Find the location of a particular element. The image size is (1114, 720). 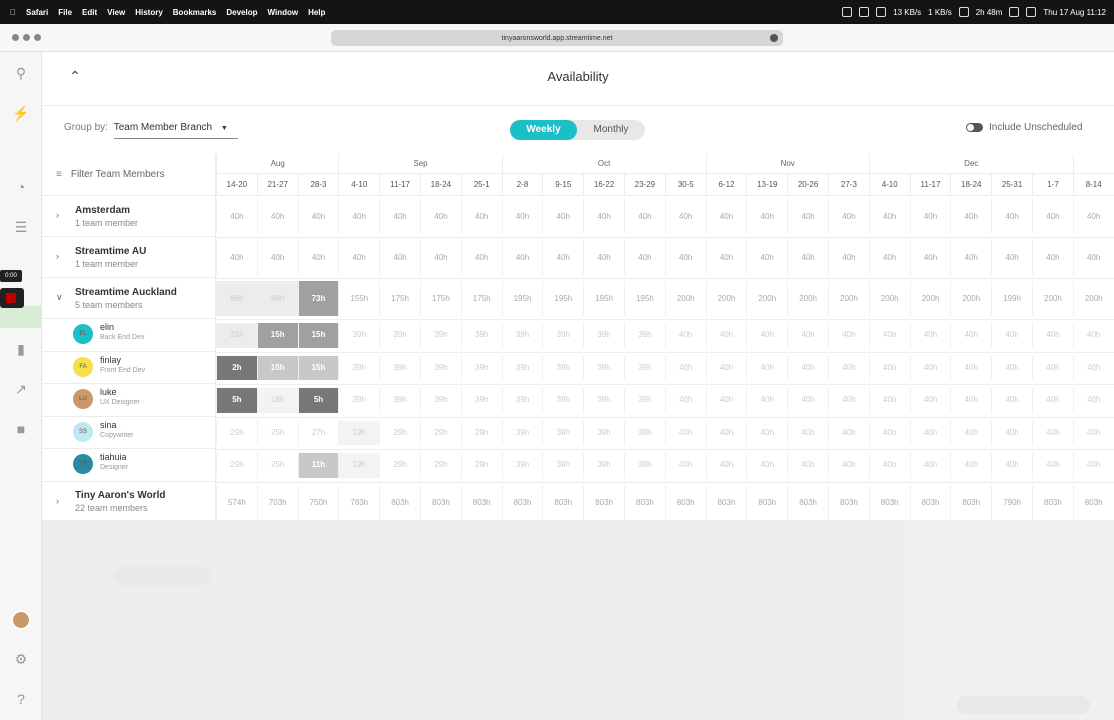

recording-stop-button is located at coordinates (12, 298).